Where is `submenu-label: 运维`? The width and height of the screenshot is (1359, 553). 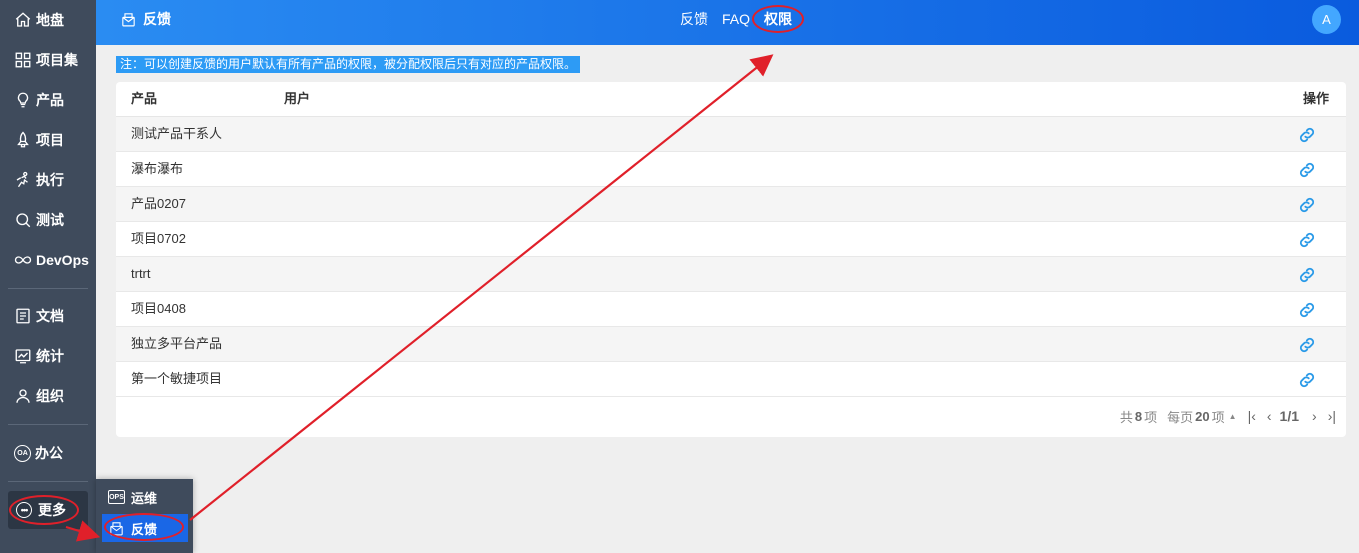
submenu-label: 运维 is located at coordinates (144, 498).